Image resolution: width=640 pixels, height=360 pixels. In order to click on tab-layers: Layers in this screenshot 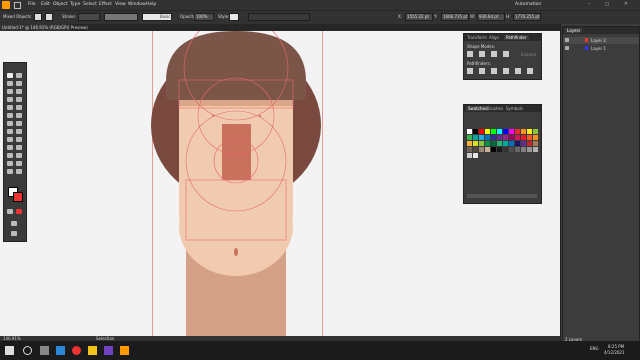, I will do `click(574, 30)`.